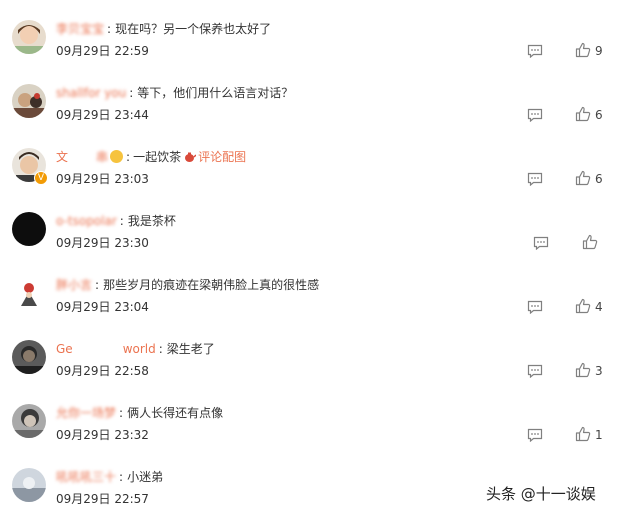  What do you see at coordinates (86, 477) in the screenshot?
I see `username-link: 吼吼吼三十` at bounding box center [86, 477].